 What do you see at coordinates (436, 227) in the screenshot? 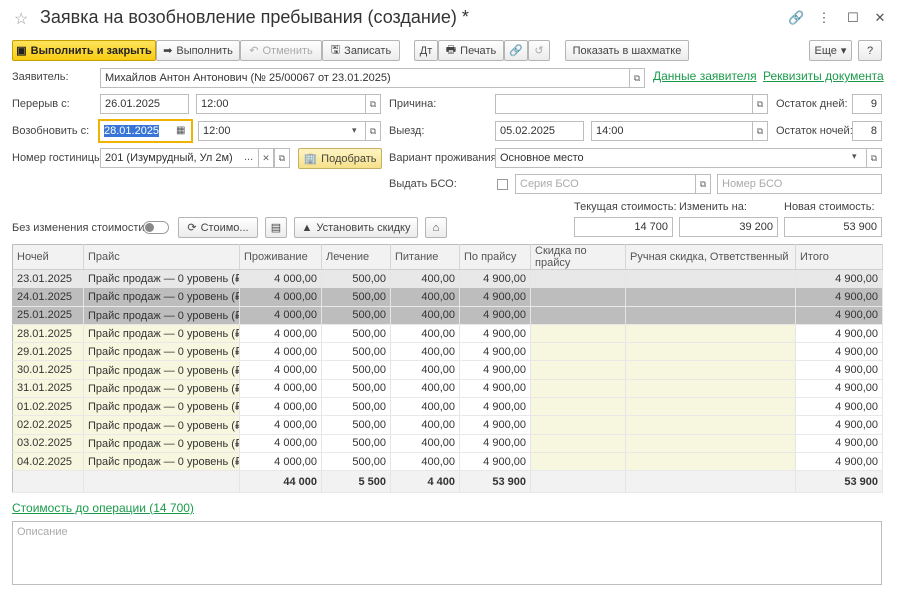
I see `clean-icon: ⌂` at bounding box center [436, 227].